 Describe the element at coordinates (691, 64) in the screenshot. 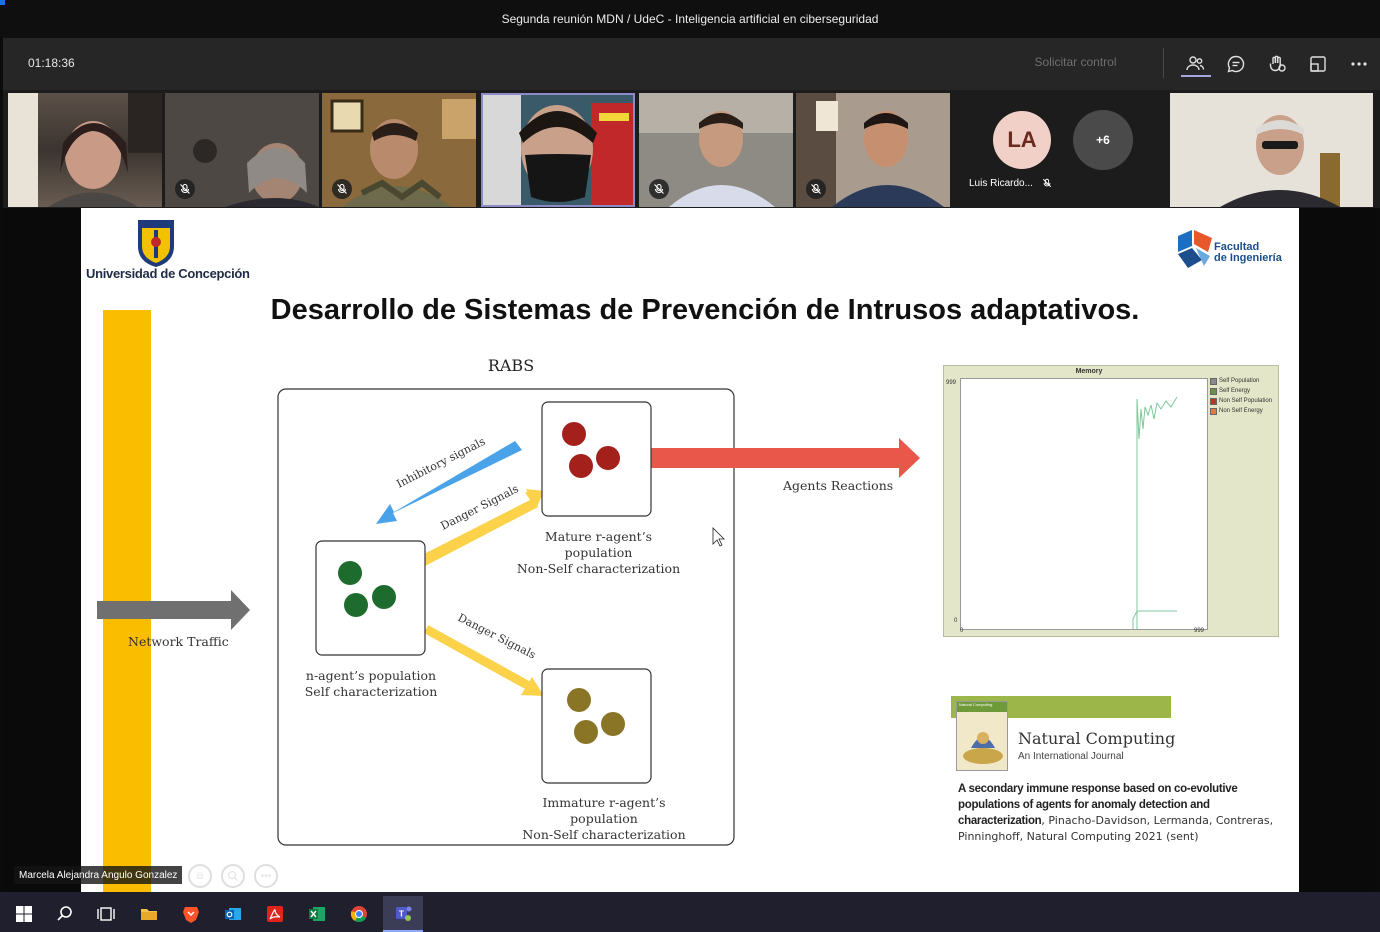

I see `meeting-toolbar: 01:18:36 Solicitar control` at that location.